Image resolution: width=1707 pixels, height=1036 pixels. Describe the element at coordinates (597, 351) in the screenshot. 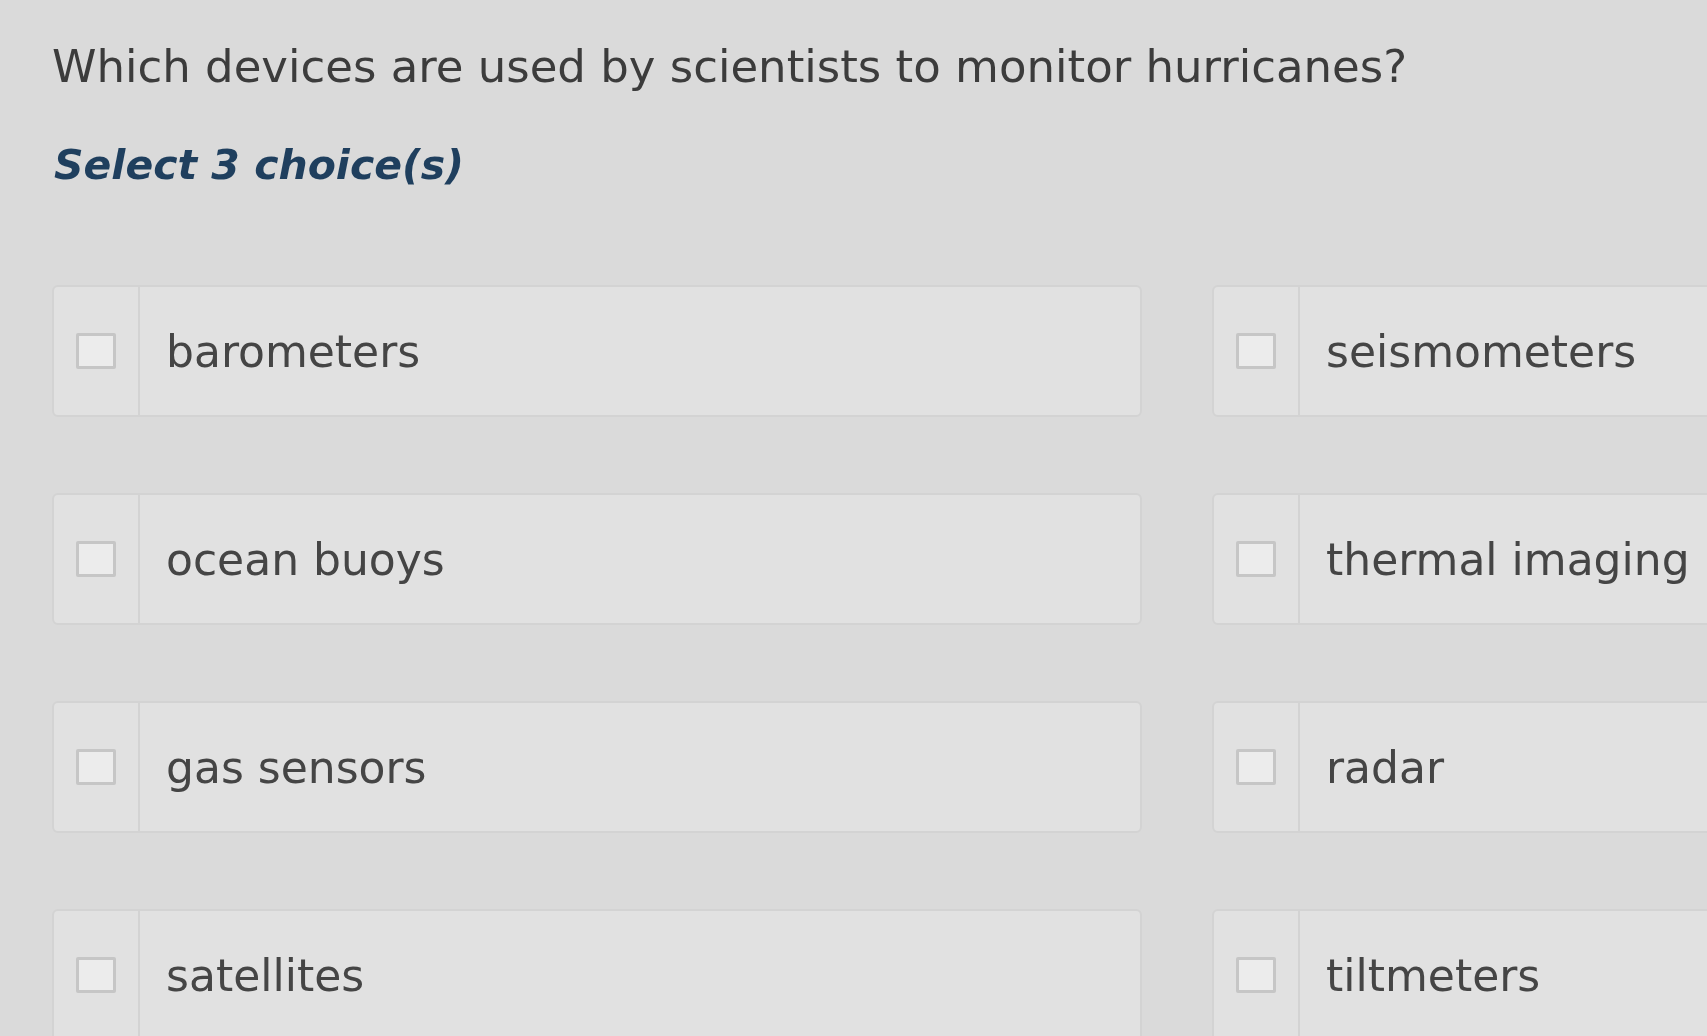

I see `choice-option: barometers` at that location.